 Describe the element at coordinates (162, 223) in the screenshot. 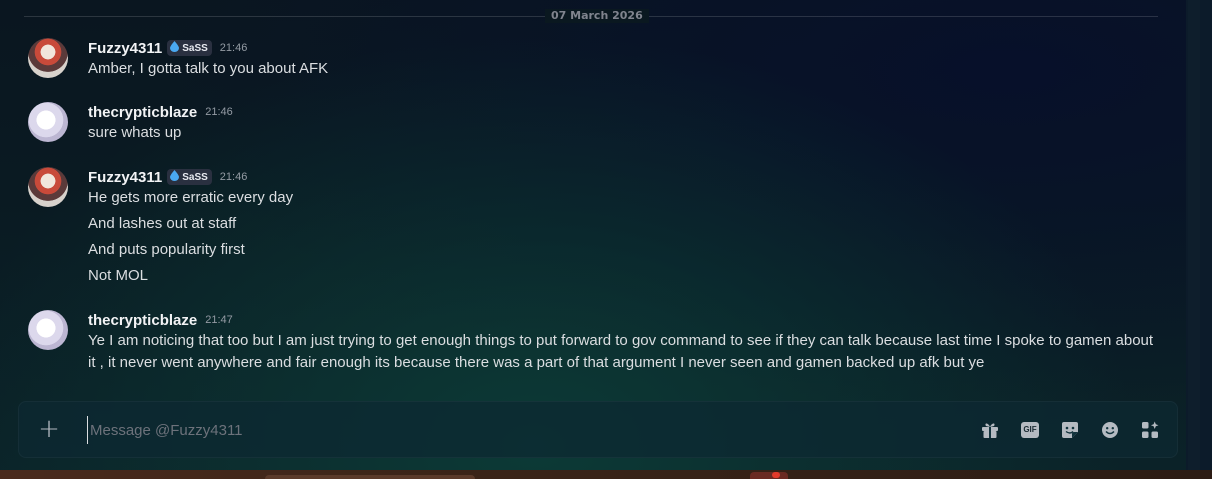

I see `message-text: And lashes out at staff` at that location.